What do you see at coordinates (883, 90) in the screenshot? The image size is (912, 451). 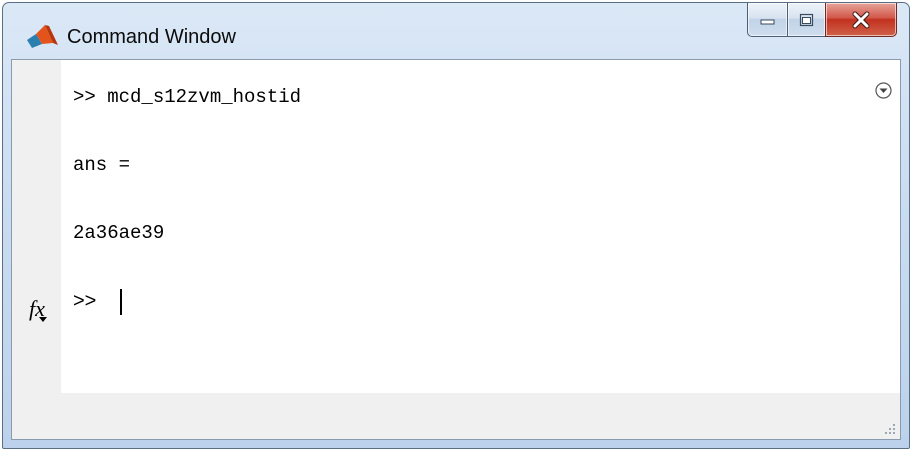 I see `chevron-down-circle-icon` at bounding box center [883, 90].